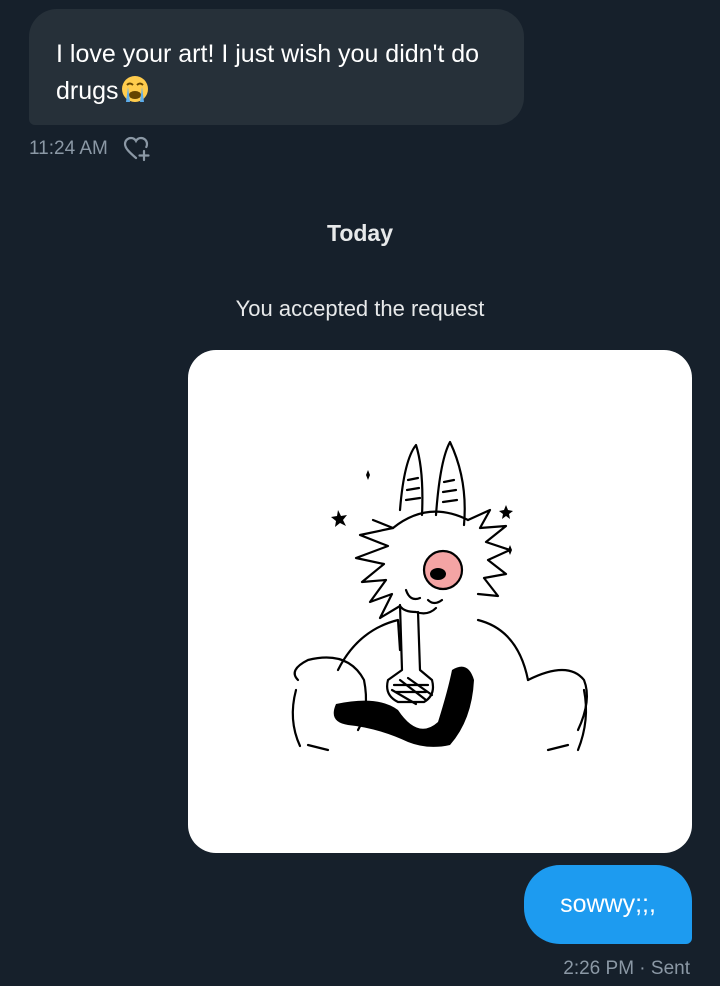 The image size is (720, 986). I want to click on system-message: You accepted the request, so click(360, 308).